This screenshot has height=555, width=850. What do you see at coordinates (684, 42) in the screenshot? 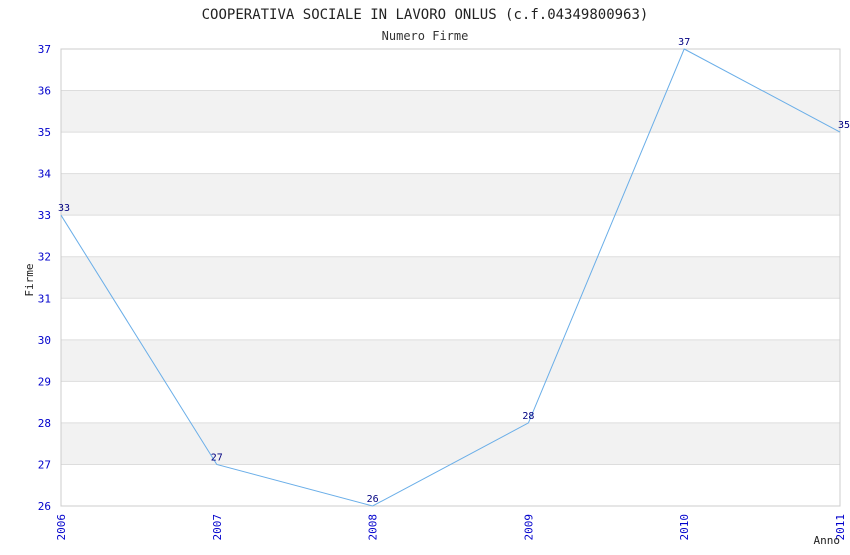
I see `data-label: 37` at bounding box center [684, 42].